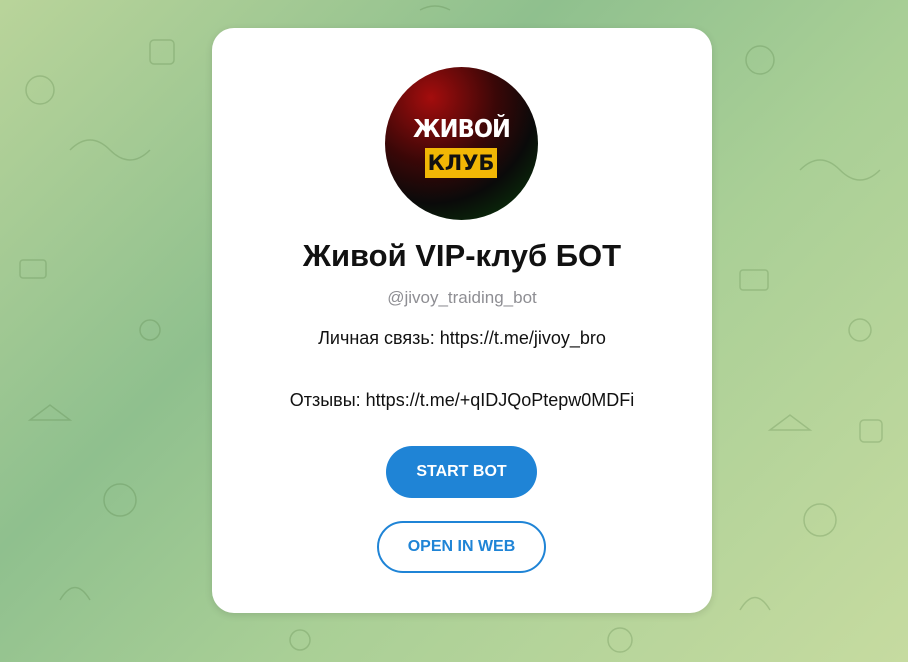 This screenshot has width=908, height=662. Describe the element at coordinates (461, 472) in the screenshot. I see `start-bot-button: START BOT` at that location.